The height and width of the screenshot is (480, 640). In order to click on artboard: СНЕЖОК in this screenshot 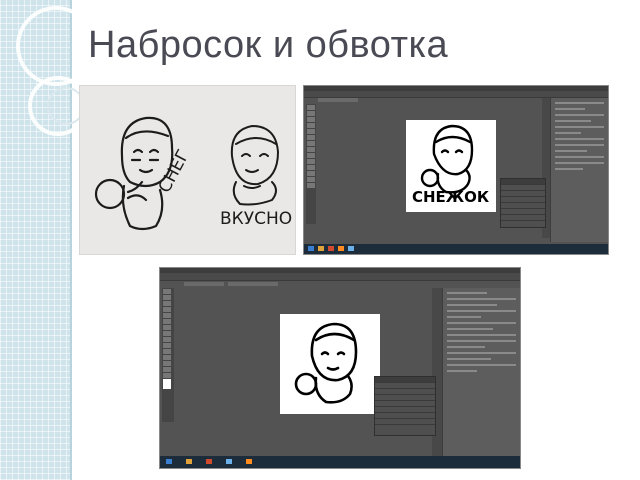, I will do `click(451, 166)`.